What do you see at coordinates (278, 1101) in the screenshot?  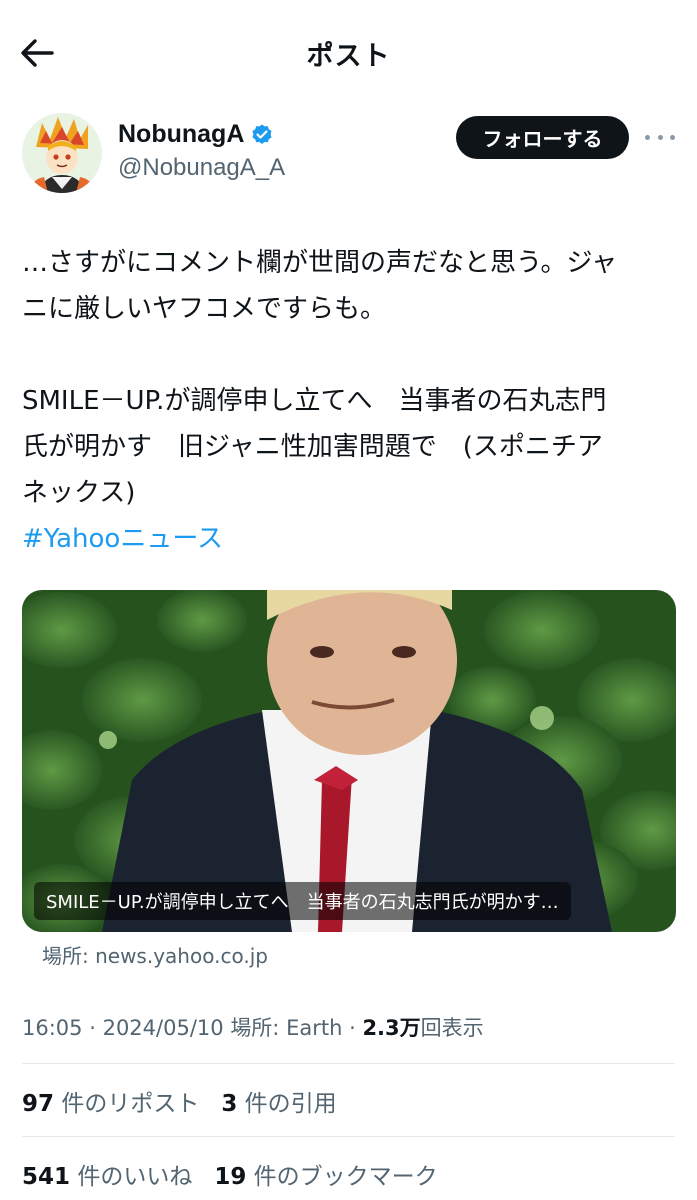 I see `quotes-stat: 3 件の引用` at bounding box center [278, 1101].